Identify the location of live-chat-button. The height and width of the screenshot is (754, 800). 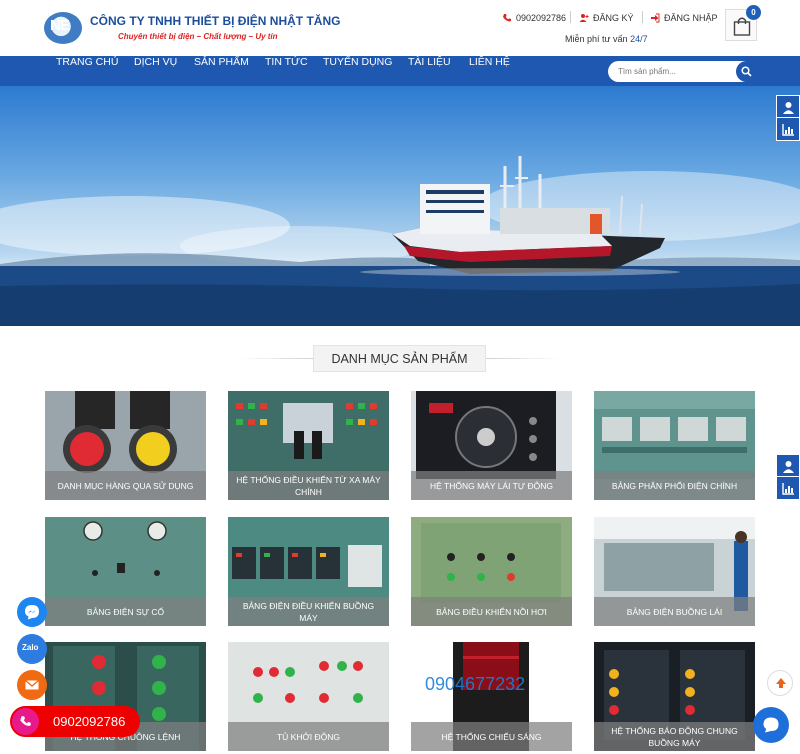
(771, 725).